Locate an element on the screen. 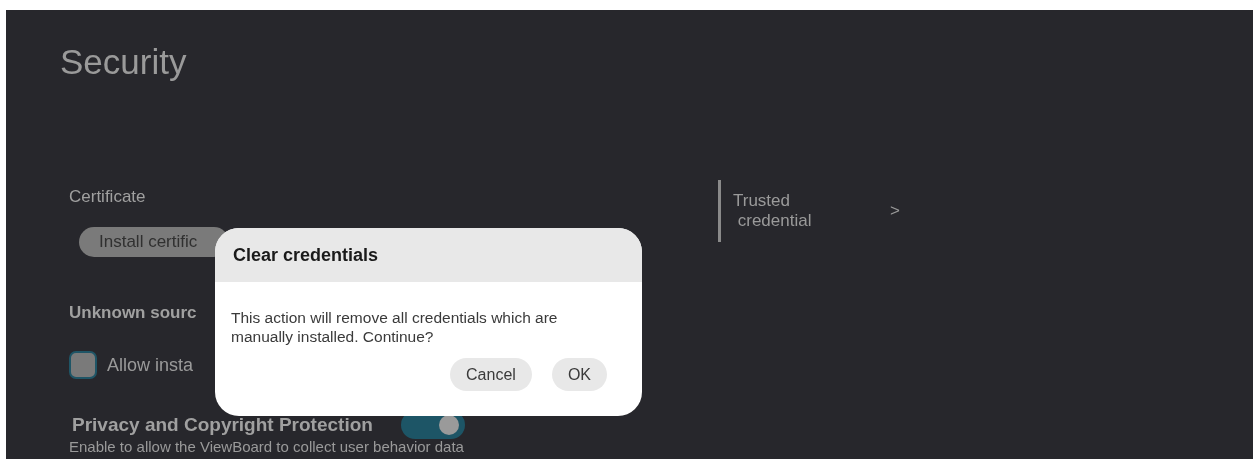 The height and width of the screenshot is (459, 1253). dialog-button: Cancel is located at coordinates (491, 374).